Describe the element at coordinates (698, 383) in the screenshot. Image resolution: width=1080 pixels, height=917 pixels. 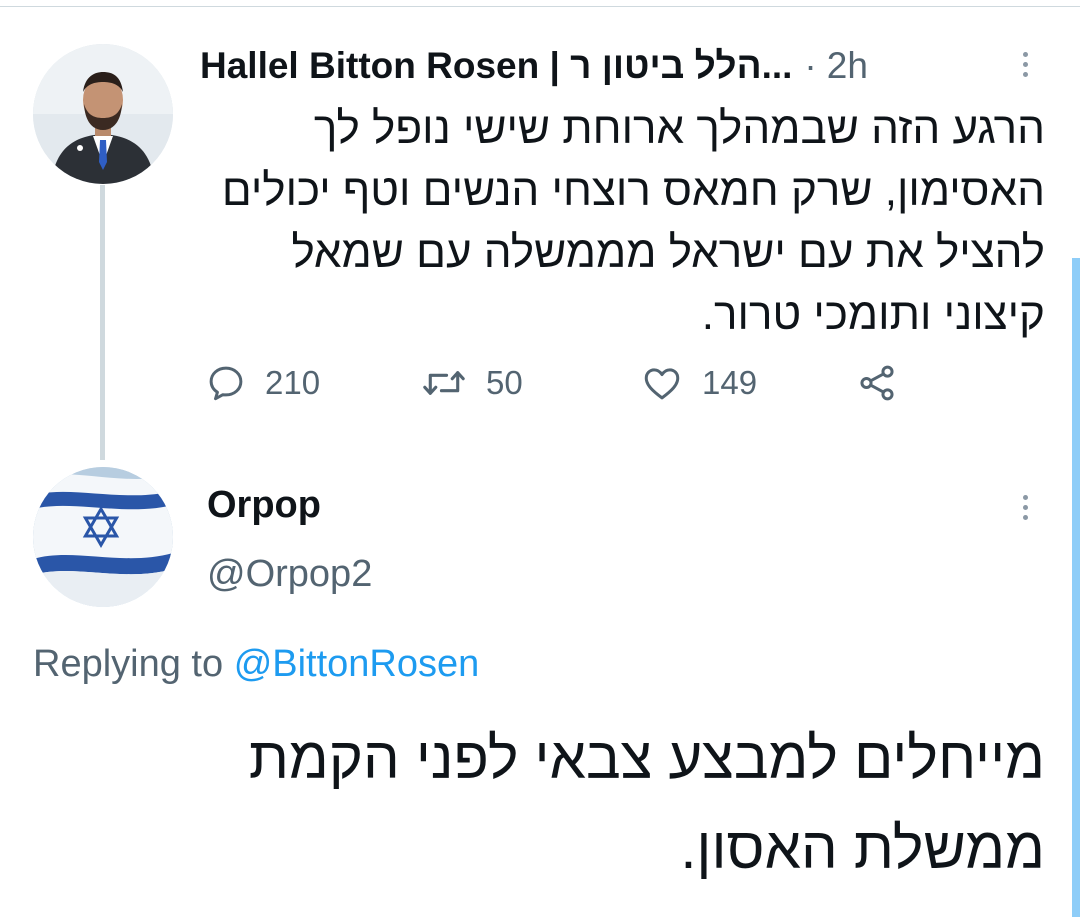
I see `like-button: 149` at that location.